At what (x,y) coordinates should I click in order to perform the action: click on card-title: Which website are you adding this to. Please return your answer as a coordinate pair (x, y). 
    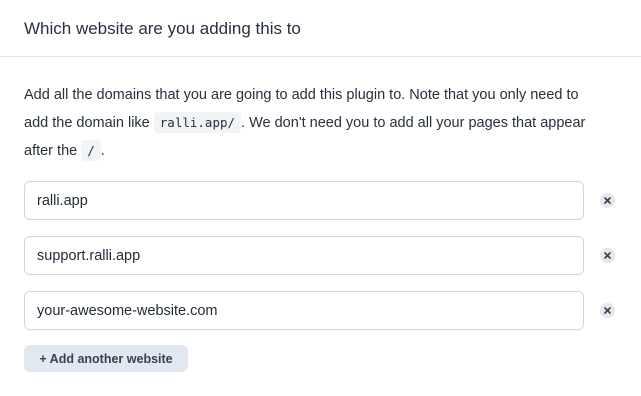
    Looking at the image, I should click on (162, 28).